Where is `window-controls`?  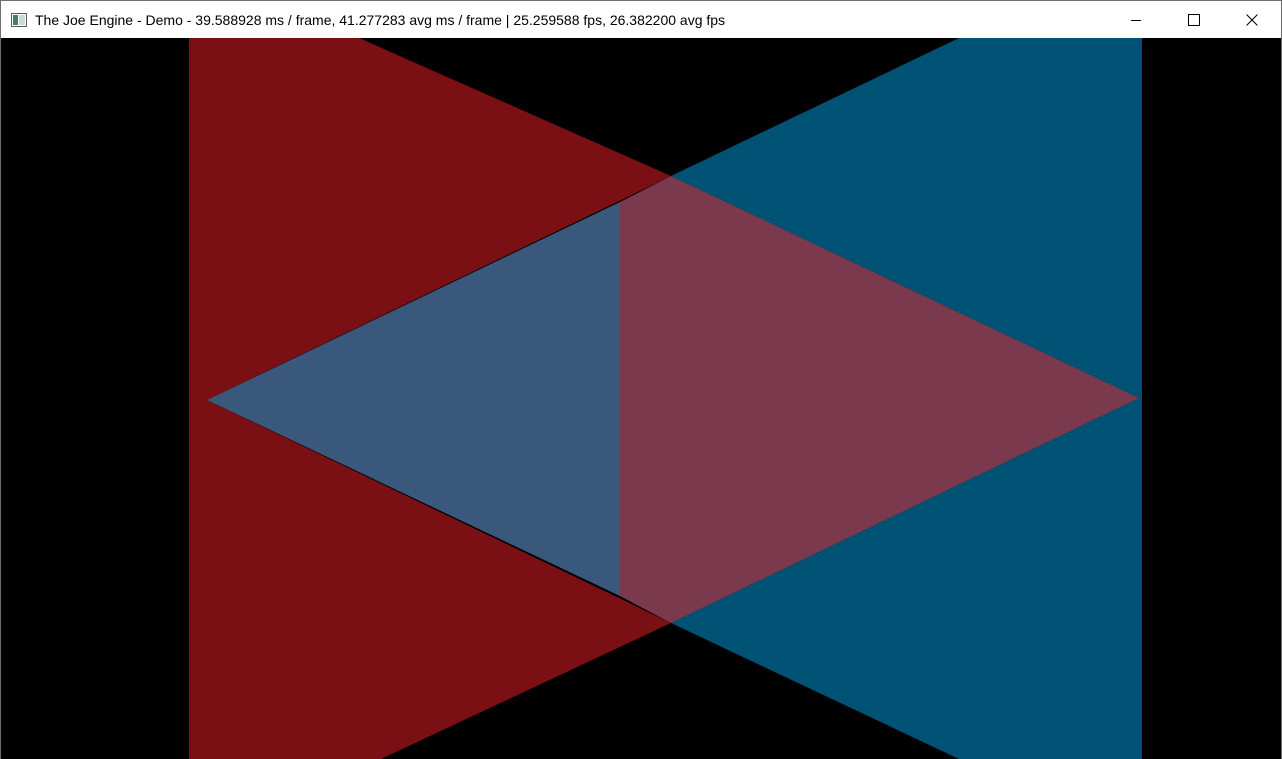 window-controls is located at coordinates (1194, 19).